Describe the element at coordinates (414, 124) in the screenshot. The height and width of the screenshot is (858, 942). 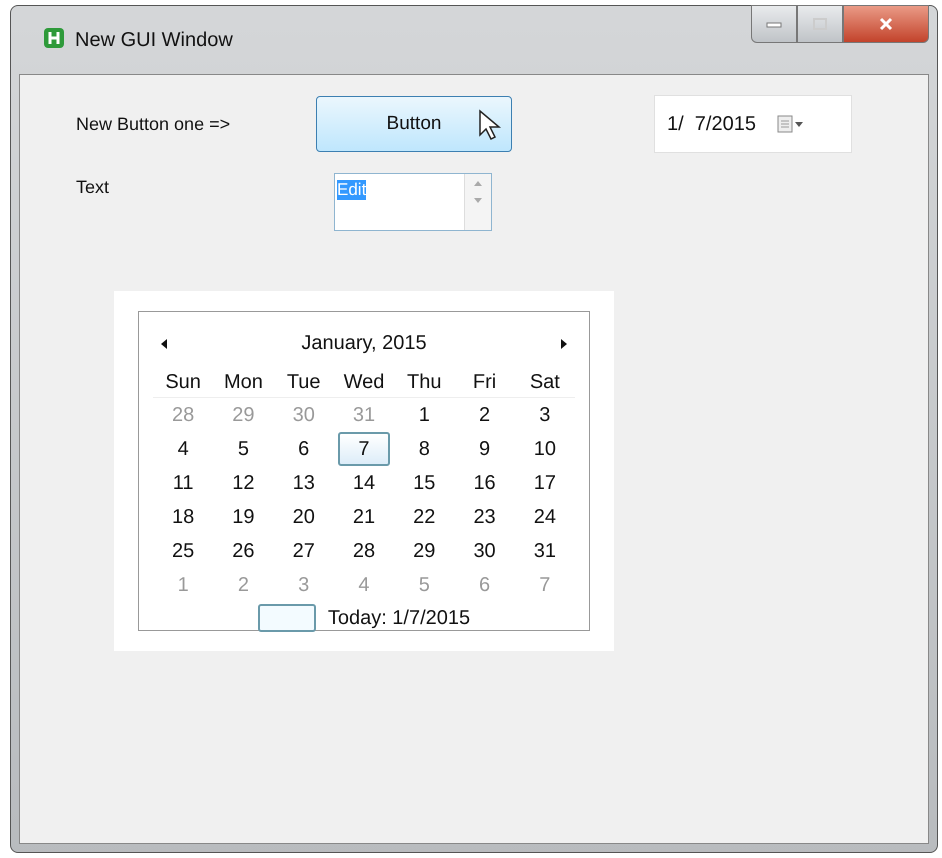
I see `push-button: Button` at that location.